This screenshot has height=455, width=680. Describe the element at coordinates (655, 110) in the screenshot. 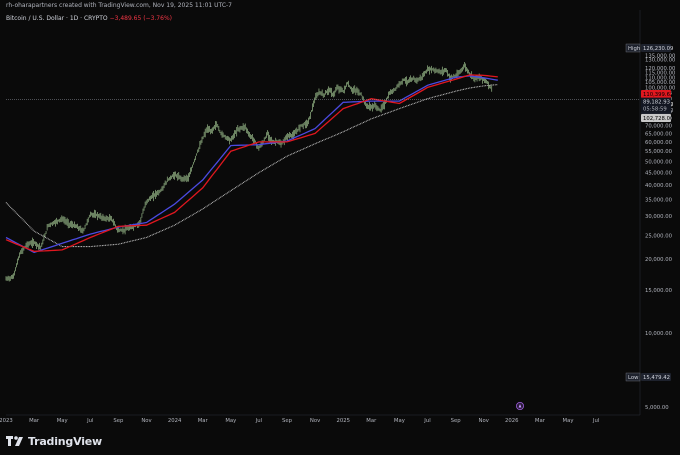

I see `countdown-tag: 05:58:59` at that location.